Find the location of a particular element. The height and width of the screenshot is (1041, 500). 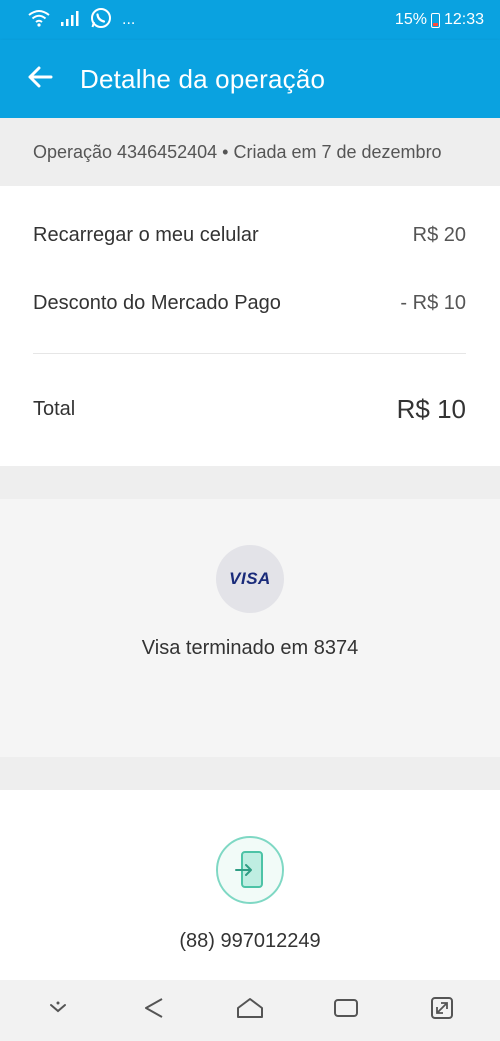

recents-icon is located at coordinates (346, 1010).